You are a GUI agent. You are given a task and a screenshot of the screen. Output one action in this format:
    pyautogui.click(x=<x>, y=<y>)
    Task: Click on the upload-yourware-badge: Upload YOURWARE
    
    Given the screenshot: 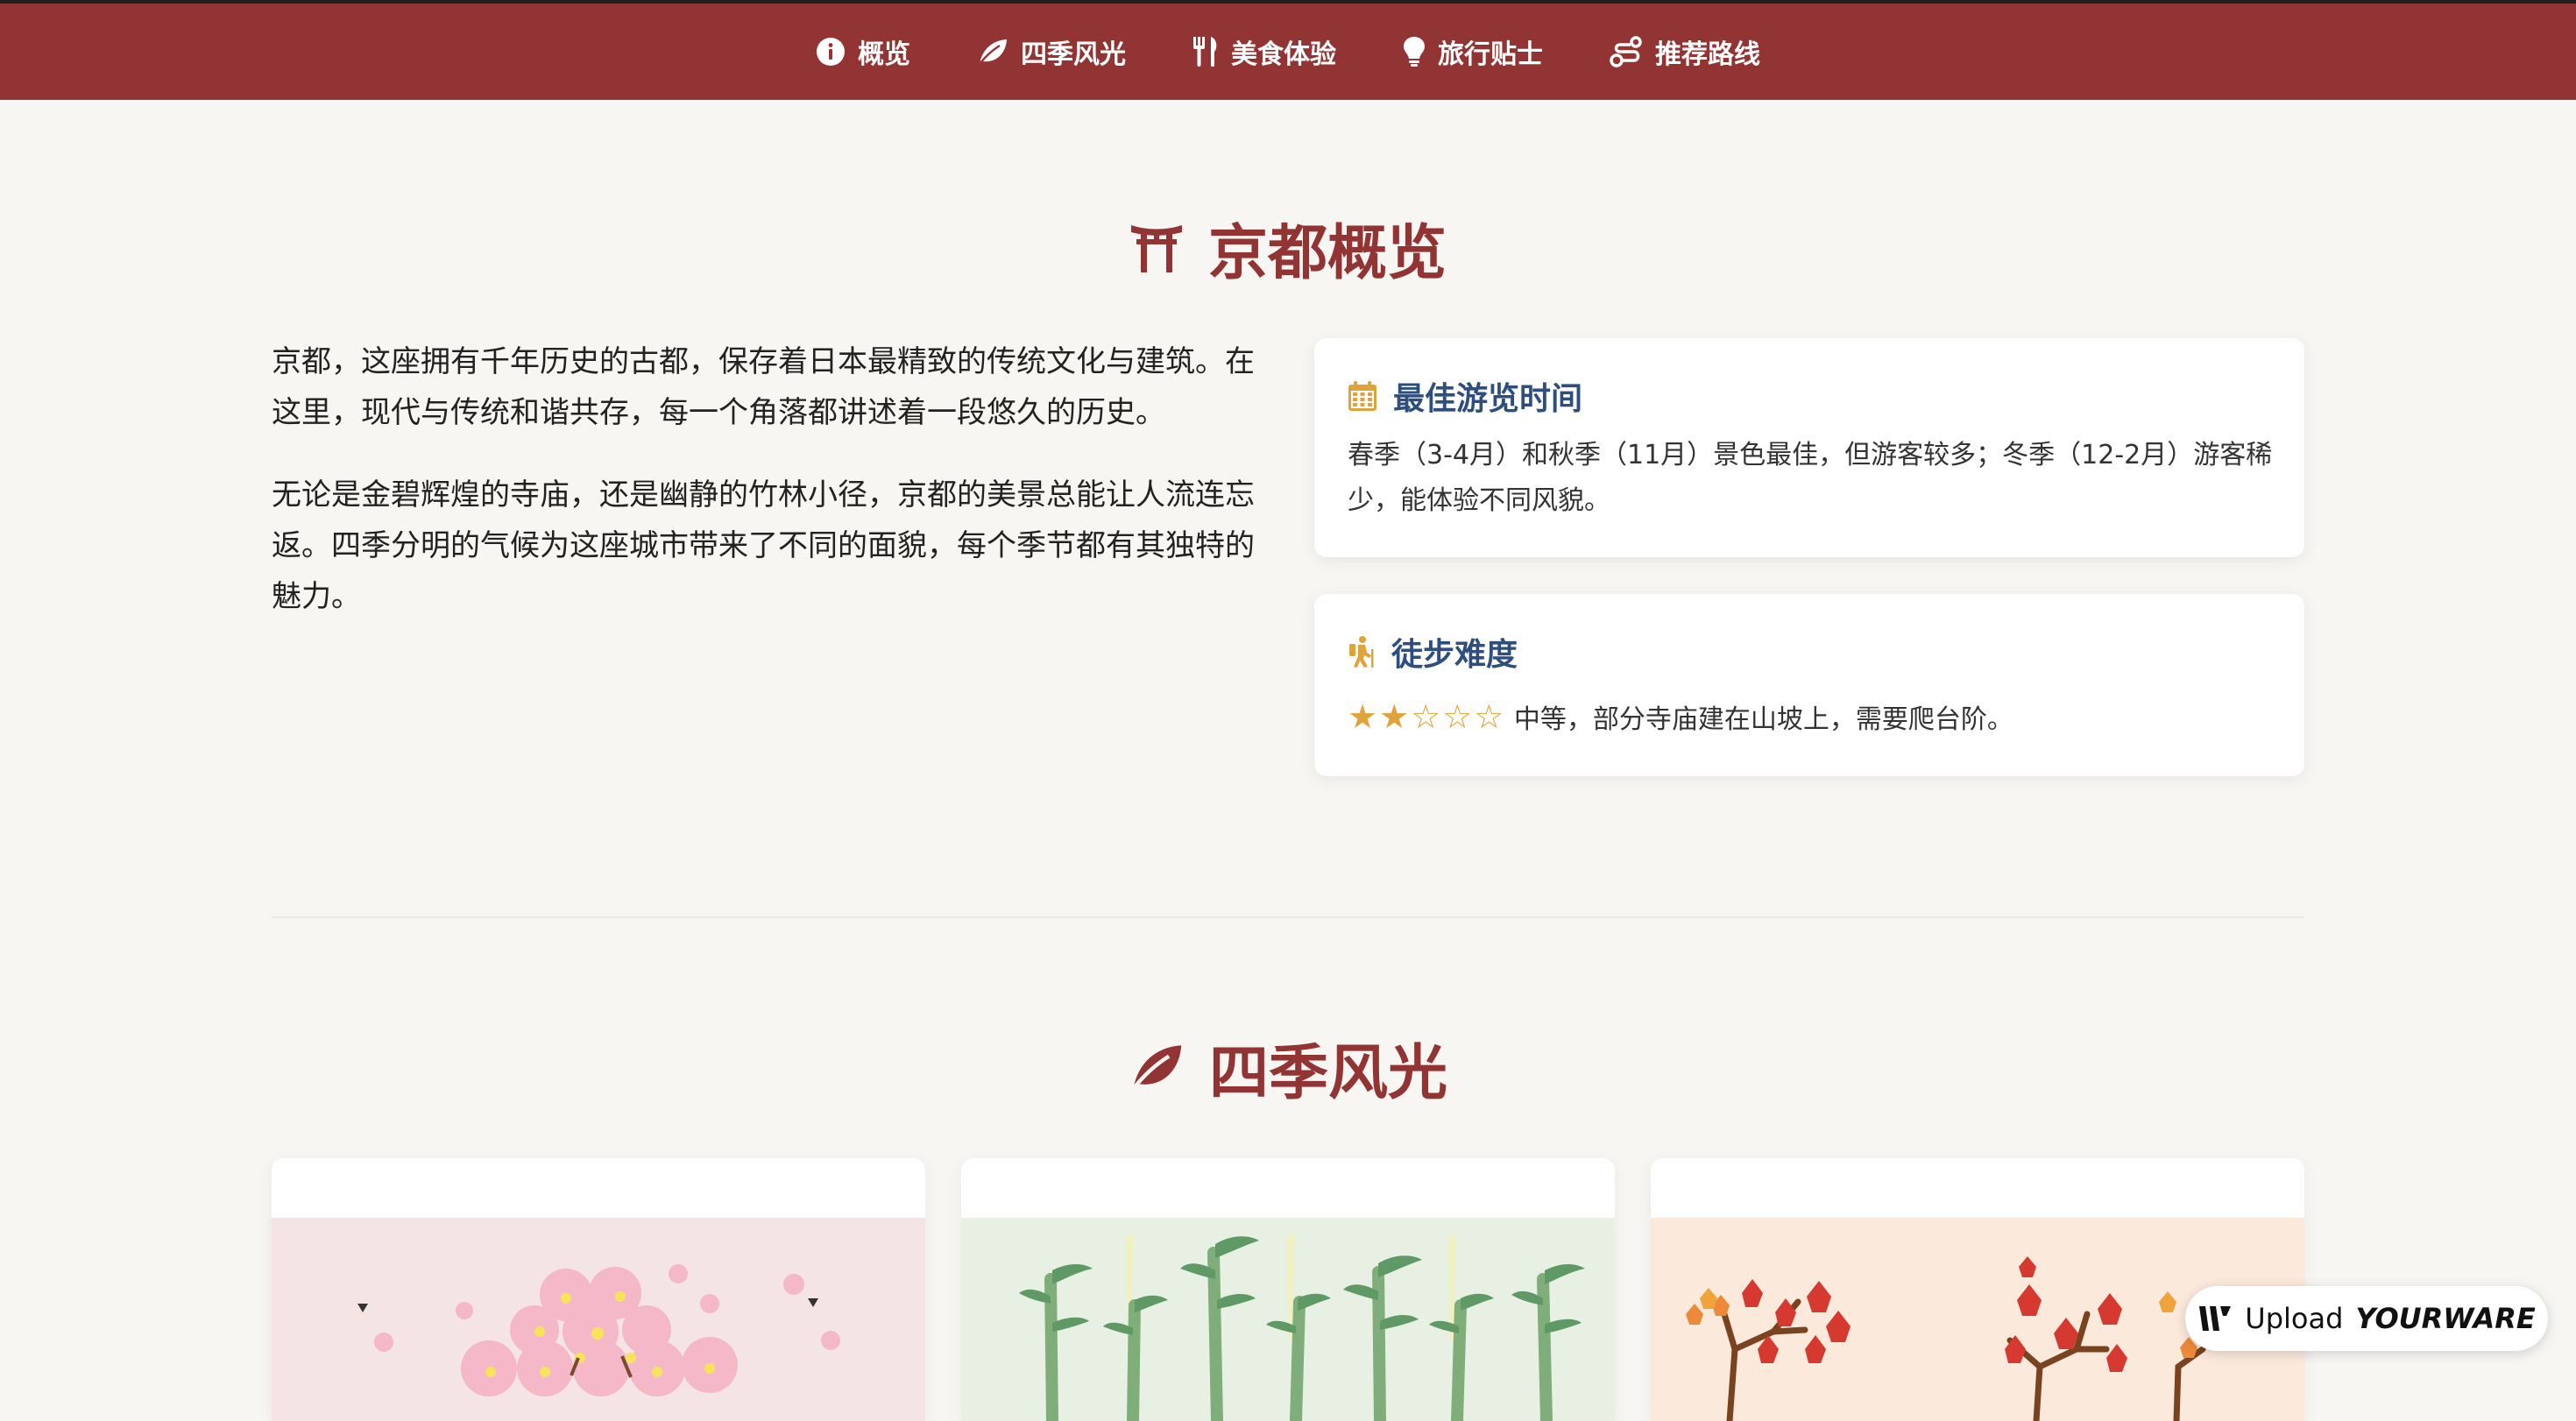 What is the action you would take?
    pyautogui.click(x=2366, y=1318)
    